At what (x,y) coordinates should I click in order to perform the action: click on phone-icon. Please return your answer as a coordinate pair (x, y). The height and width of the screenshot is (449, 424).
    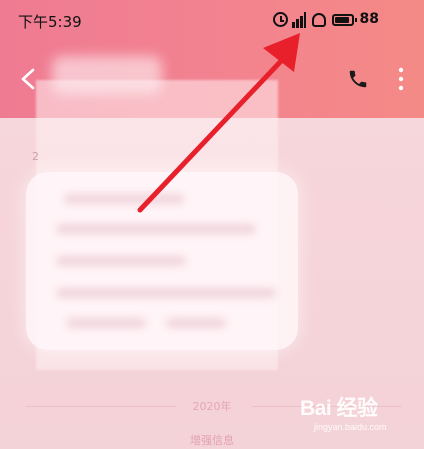
    Looking at the image, I should click on (358, 79).